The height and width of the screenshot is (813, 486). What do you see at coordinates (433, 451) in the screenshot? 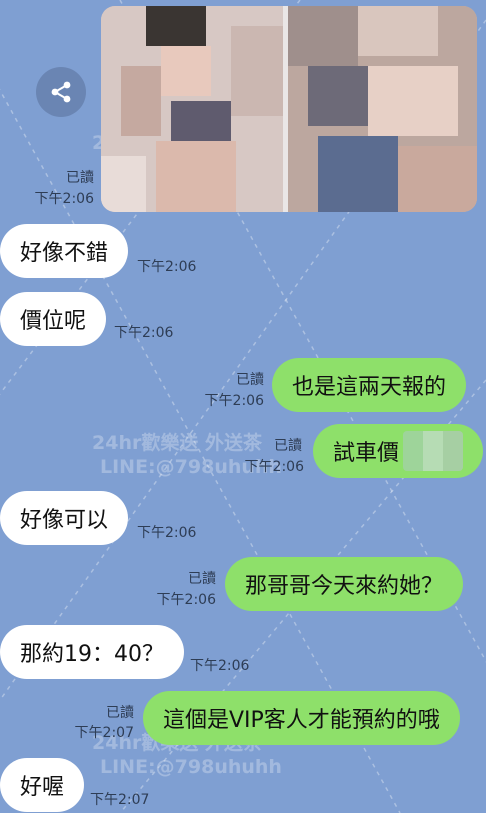
I see `redacted-area` at bounding box center [433, 451].